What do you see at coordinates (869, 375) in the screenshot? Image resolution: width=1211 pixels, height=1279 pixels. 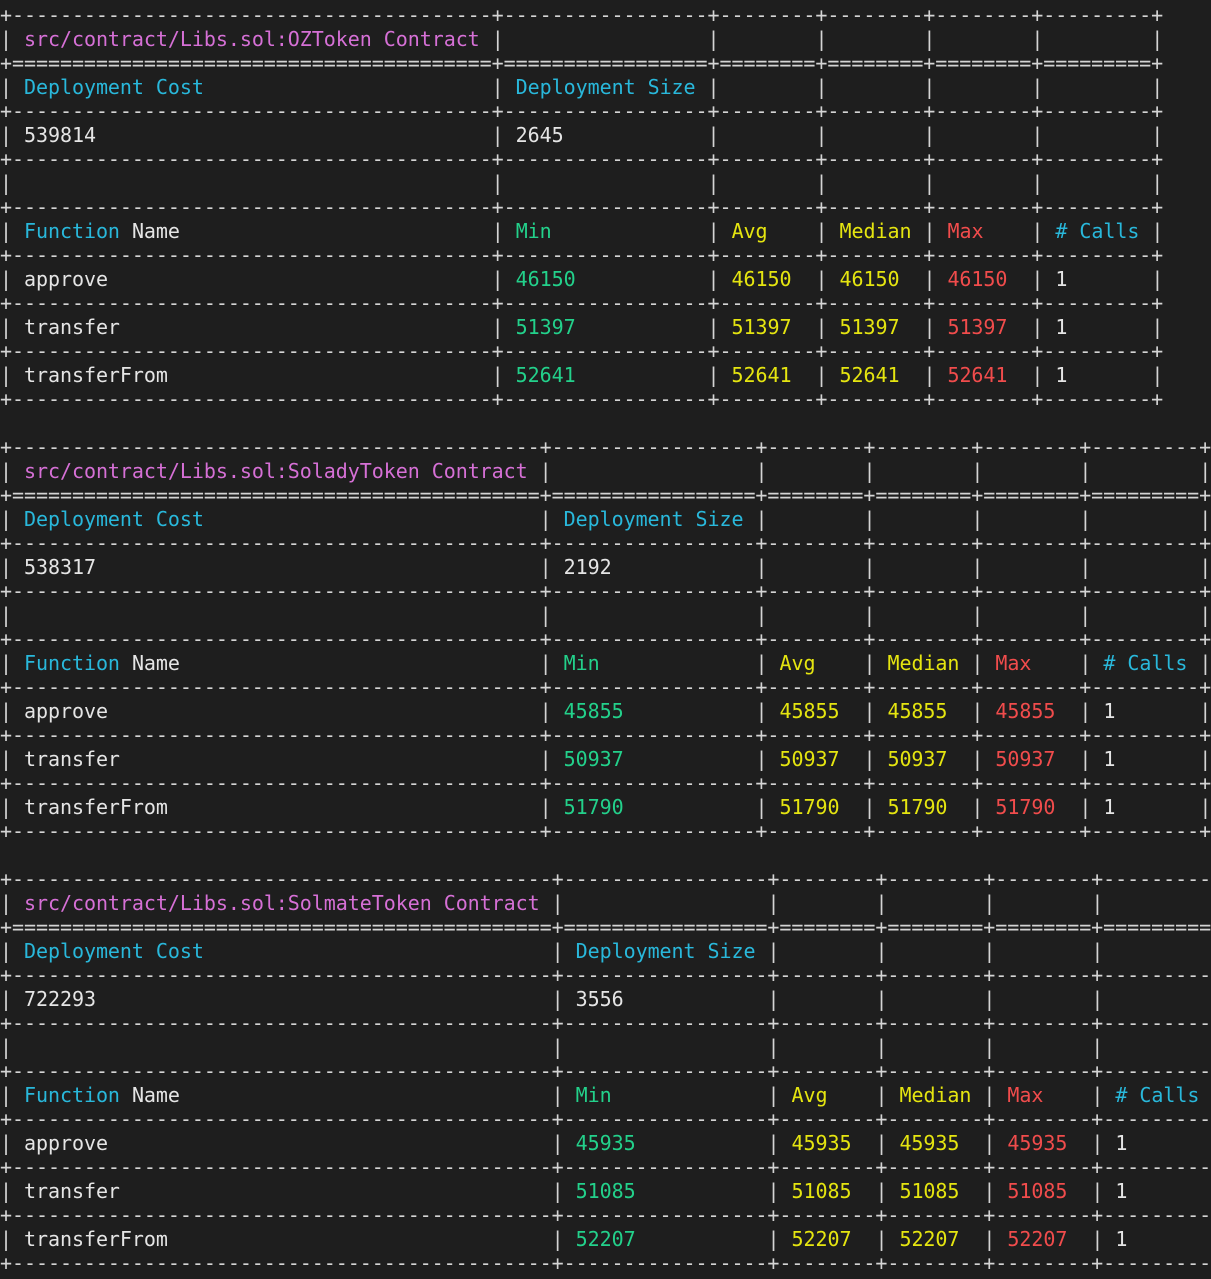 I see `median-value: 52641` at bounding box center [869, 375].